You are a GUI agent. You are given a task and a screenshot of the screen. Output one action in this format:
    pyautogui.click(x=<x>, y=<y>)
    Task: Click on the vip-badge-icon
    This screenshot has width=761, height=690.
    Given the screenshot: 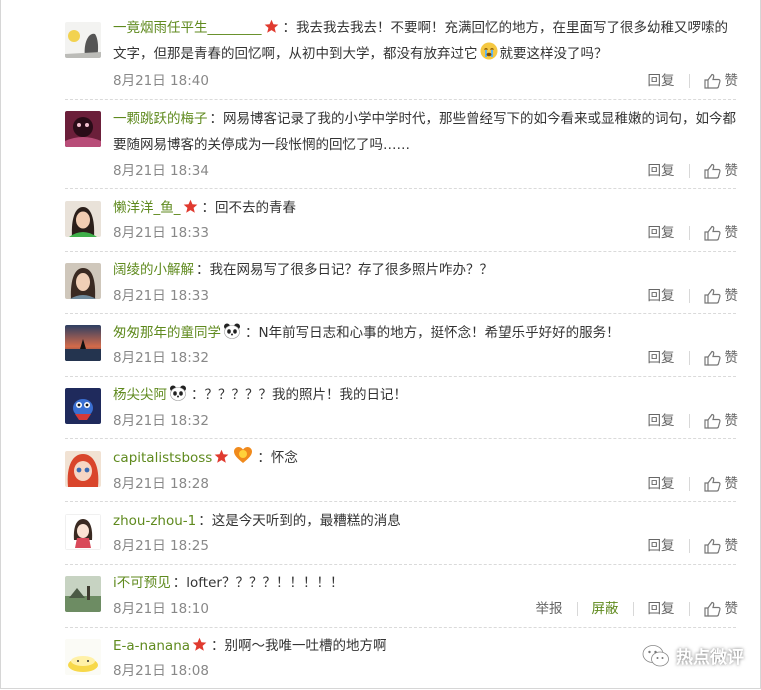 What is the action you would take?
    pyautogui.click(x=243, y=455)
    